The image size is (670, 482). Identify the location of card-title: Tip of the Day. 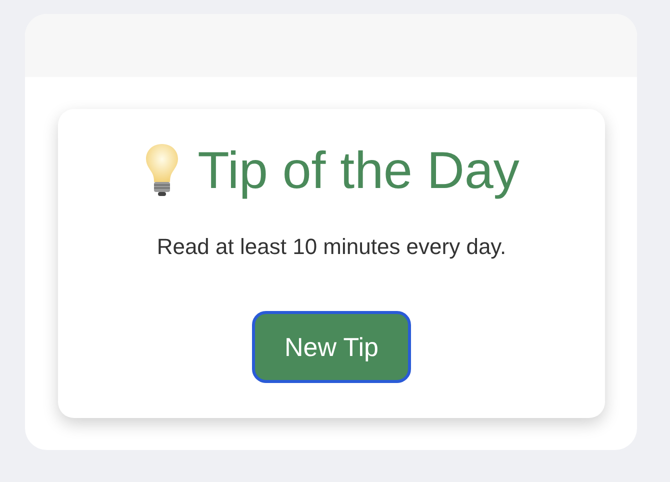
(359, 171).